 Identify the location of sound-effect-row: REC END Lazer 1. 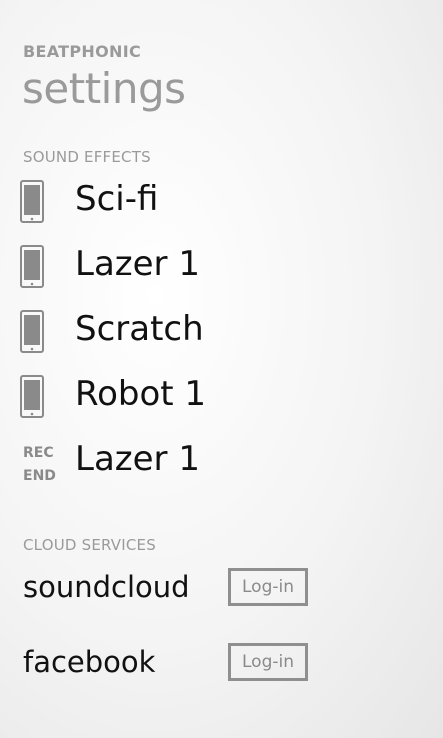
(168, 464).